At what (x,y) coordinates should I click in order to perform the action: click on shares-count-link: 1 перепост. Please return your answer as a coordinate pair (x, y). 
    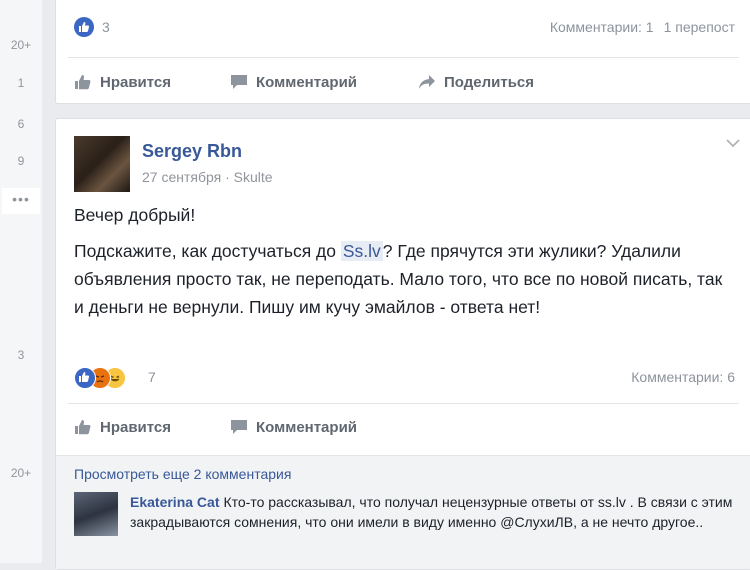
    Looking at the image, I should click on (699, 27).